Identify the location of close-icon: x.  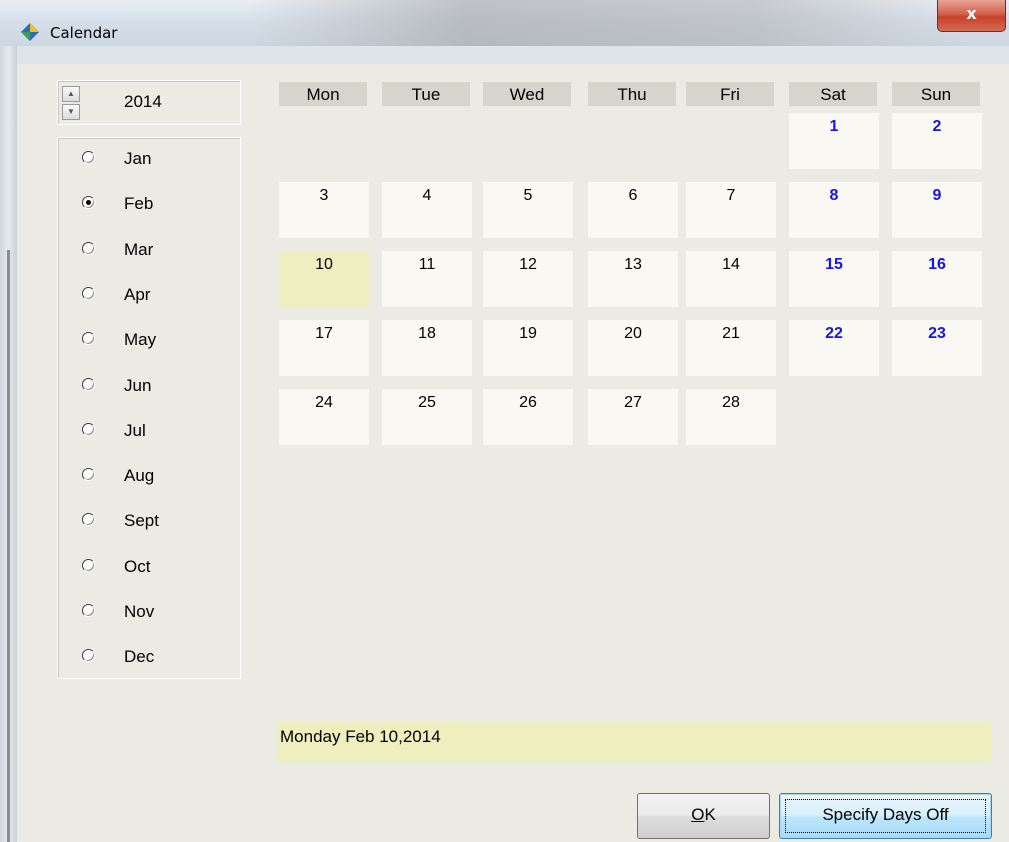
(971, 13).